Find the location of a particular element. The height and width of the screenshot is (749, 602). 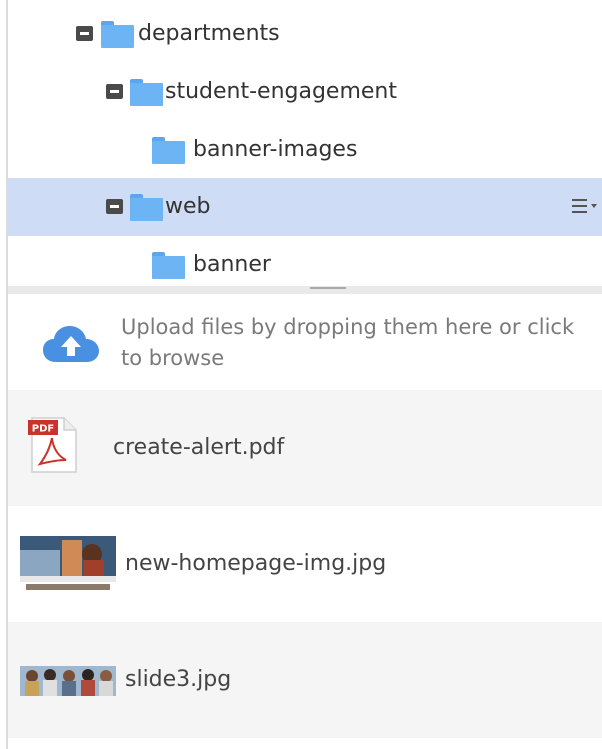

file-name: create-alert.pdf is located at coordinates (199, 447).